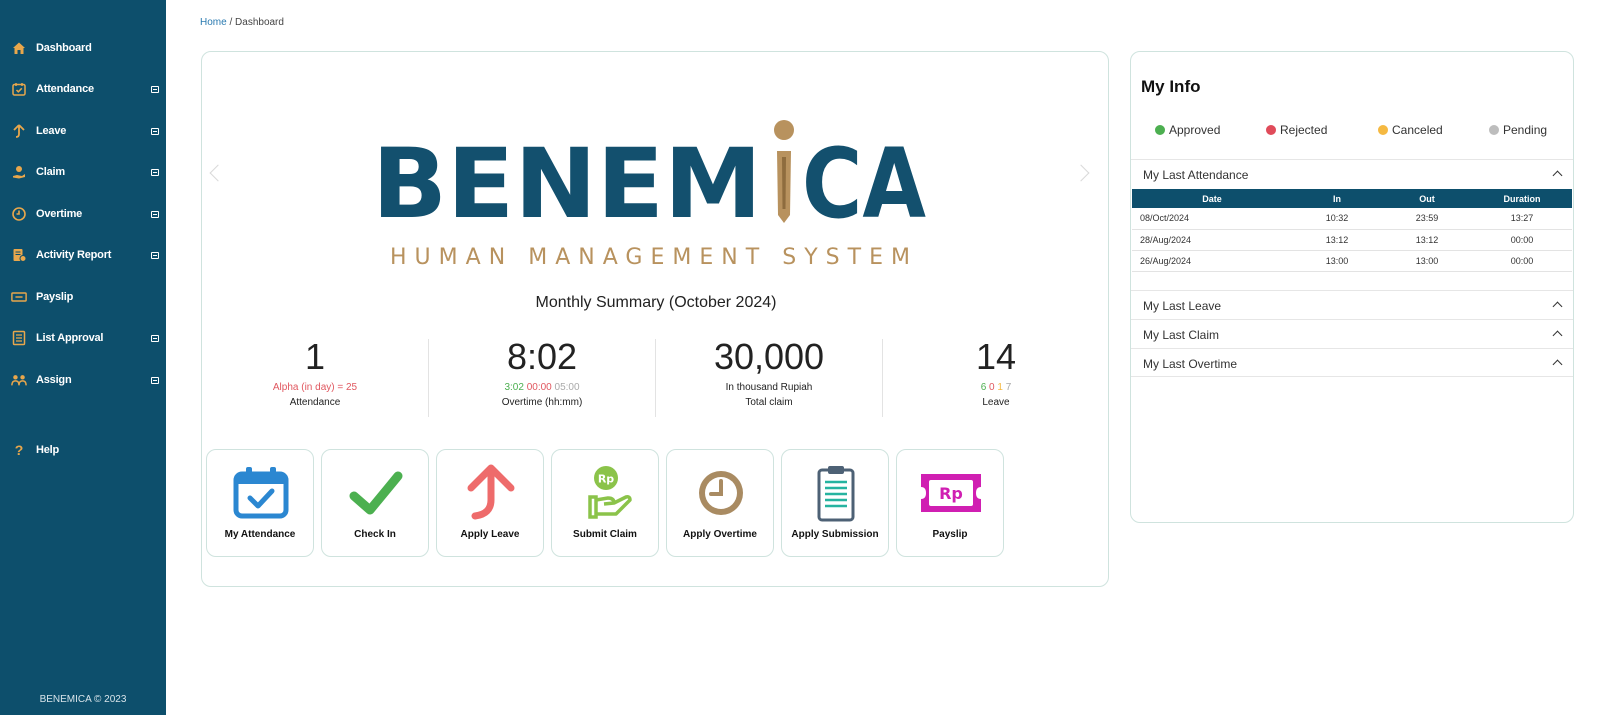 The height and width of the screenshot is (715, 1600). What do you see at coordinates (83, 699) in the screenshot?
I see `sidebar-footer: BENEMICA © 2023` at bounding box center [83, 699].